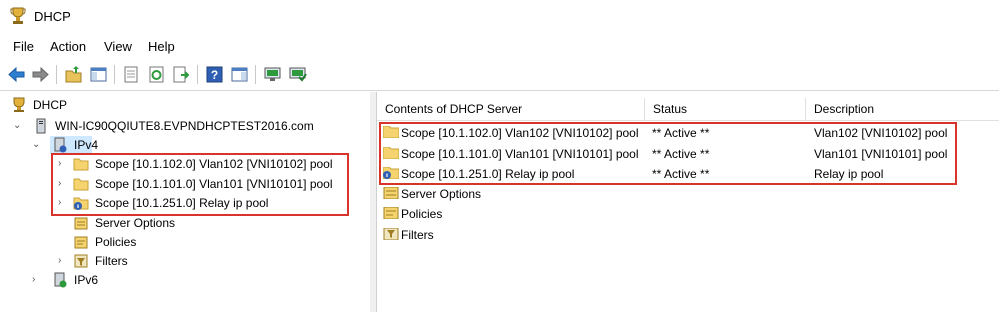 This screenshot has height=312, width=999. I want to click on tree-node-ipv4: ⌄ IPv4, so click(65, 145).